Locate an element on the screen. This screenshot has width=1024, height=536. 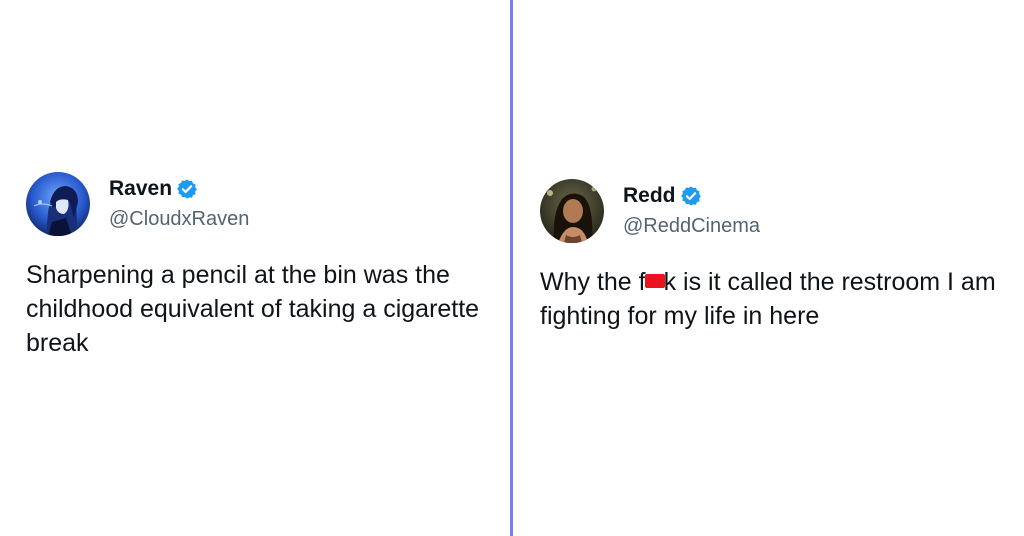
handle: @CloudxRaven is located at coordinates (179, 219).